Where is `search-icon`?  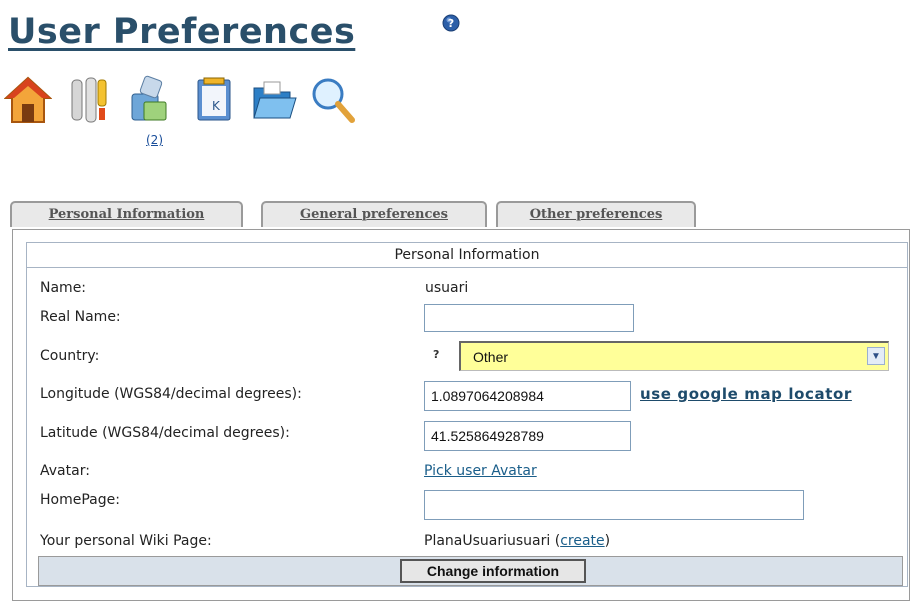
search-icon is located at coordinates (332, 100).